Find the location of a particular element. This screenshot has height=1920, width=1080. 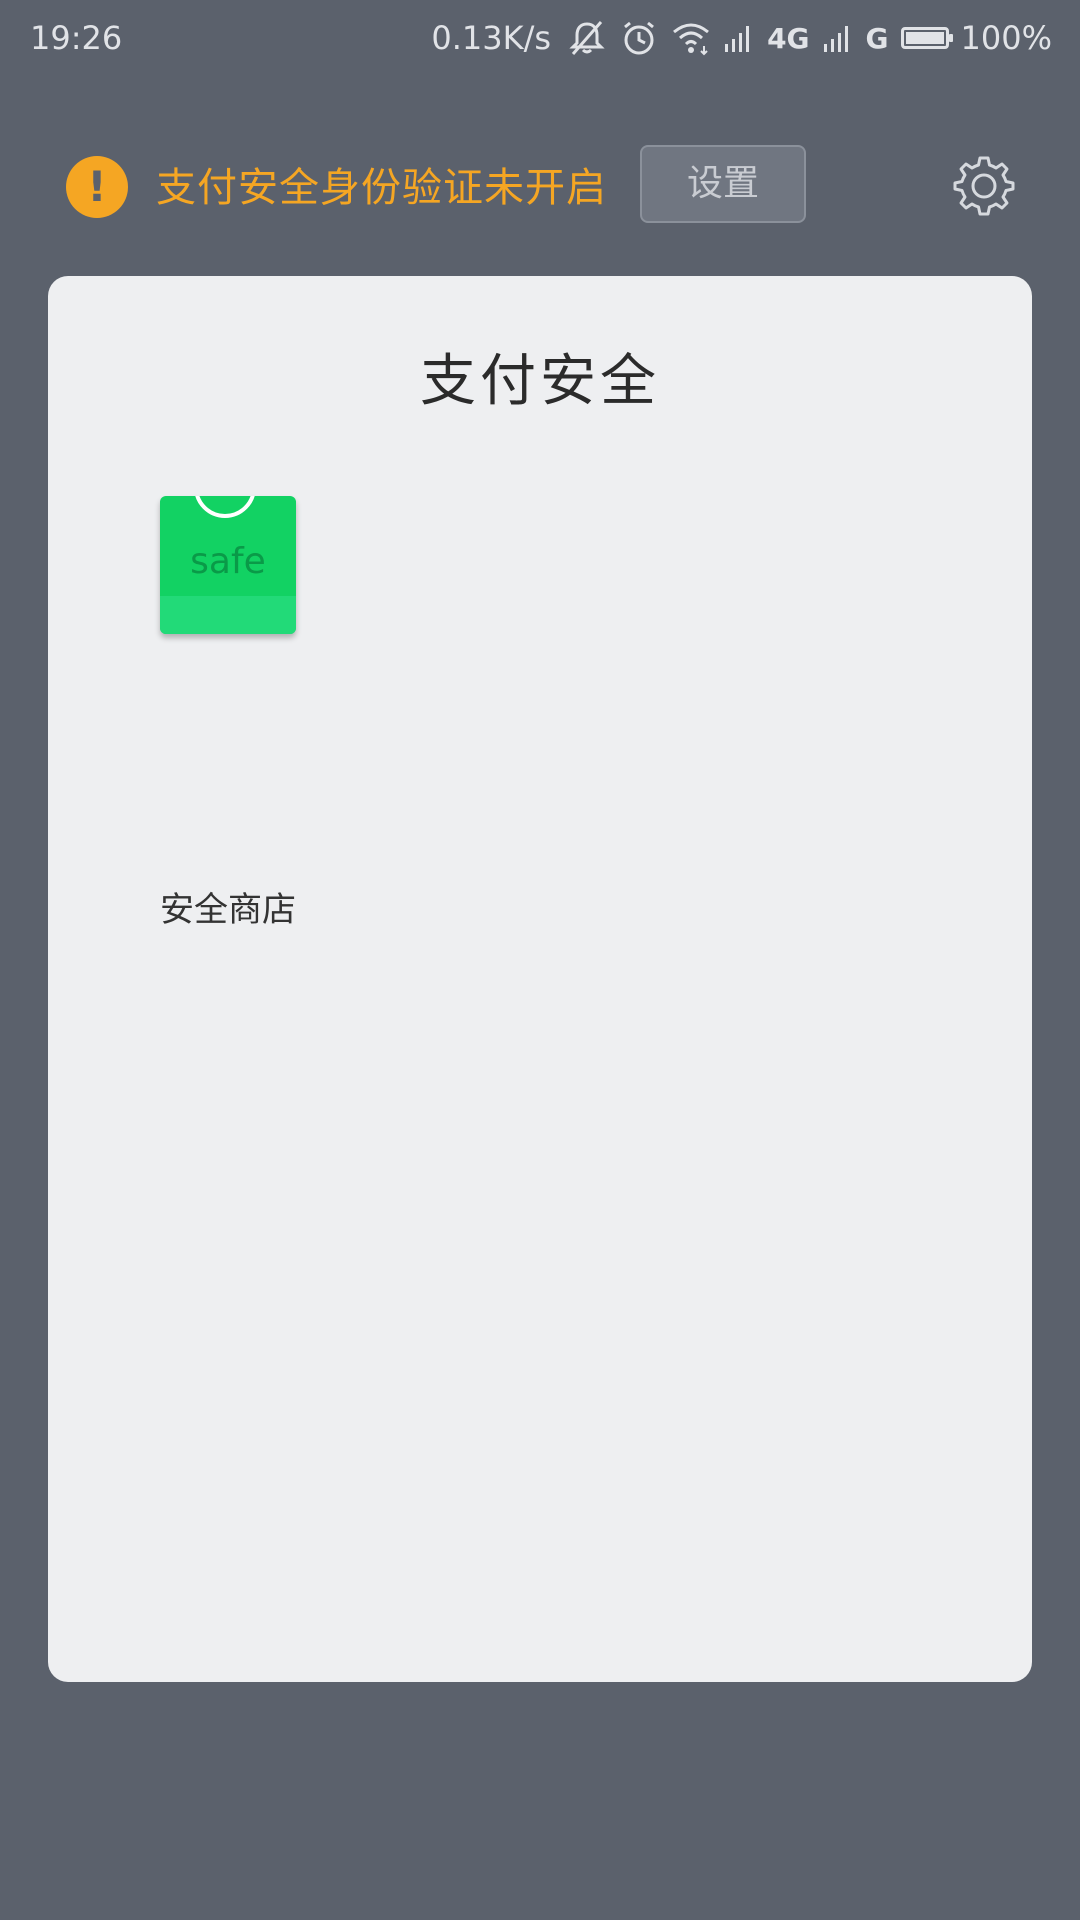

app-tile-safe-store: safe 安全商店 is located at coordinates (226, 713).